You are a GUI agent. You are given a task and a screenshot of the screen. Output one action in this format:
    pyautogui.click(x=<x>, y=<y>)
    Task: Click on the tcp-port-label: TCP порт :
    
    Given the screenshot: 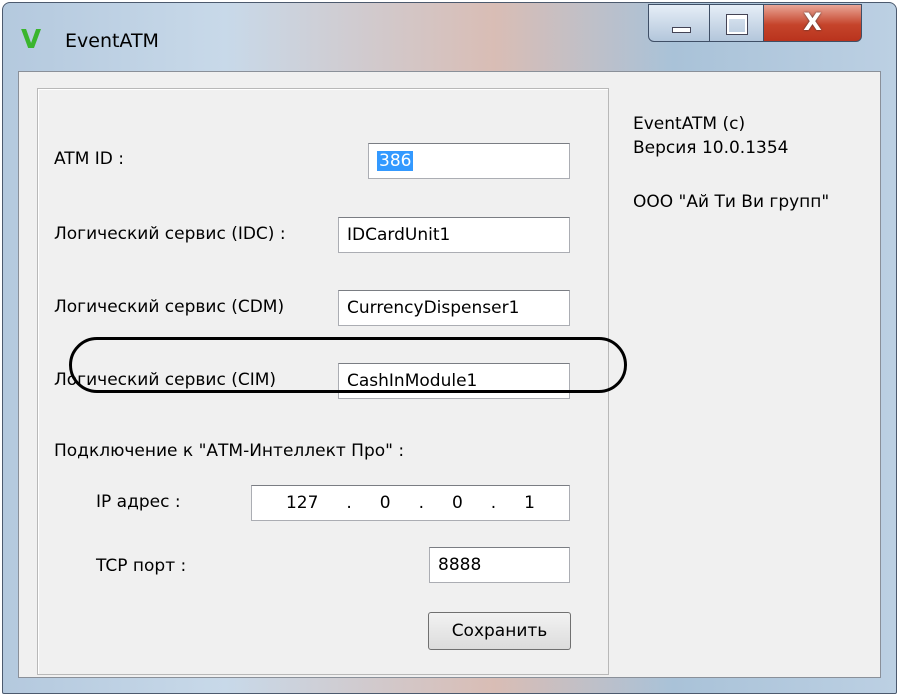 What is the action you would take?
    pyautogui.click(x=141, y=566)
    